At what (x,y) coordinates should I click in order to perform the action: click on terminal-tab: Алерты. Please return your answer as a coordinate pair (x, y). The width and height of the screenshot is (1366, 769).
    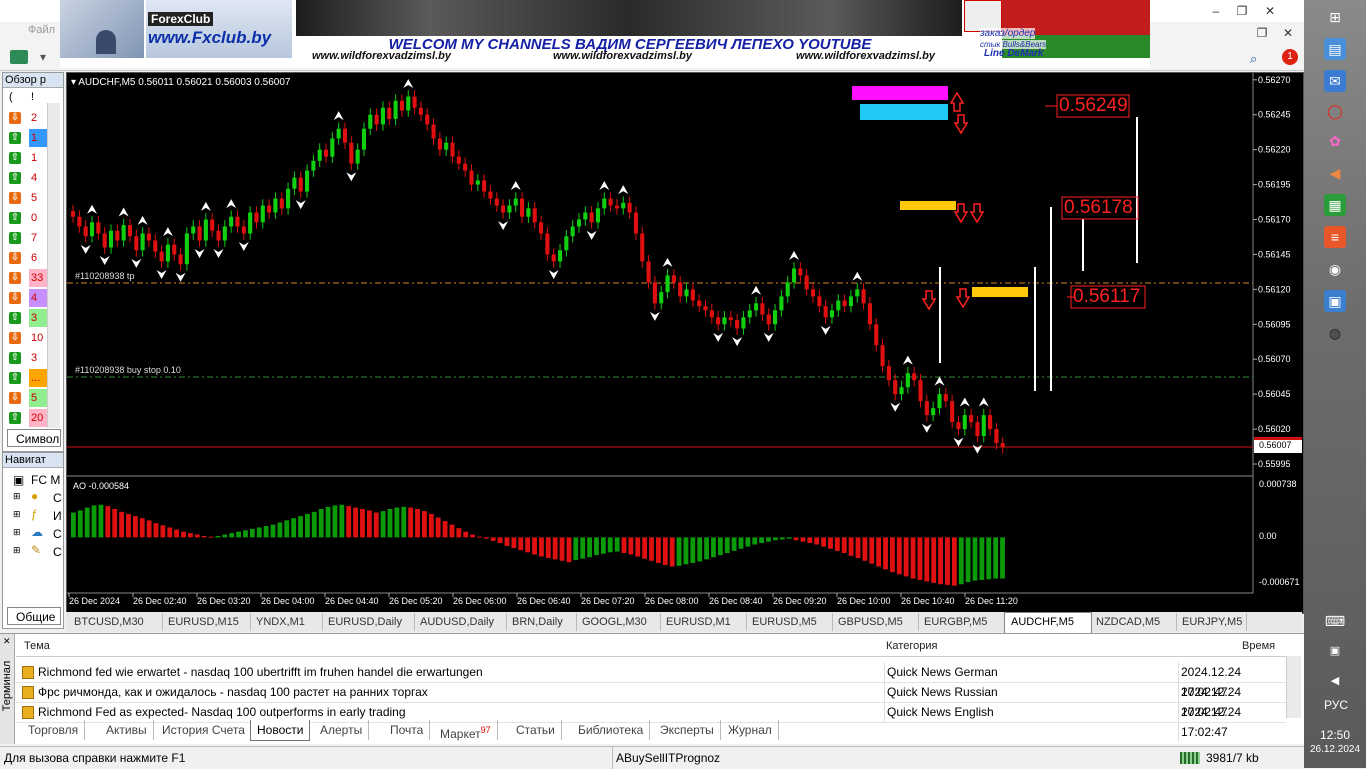
    Looking at the image, I should click on (342, 730).